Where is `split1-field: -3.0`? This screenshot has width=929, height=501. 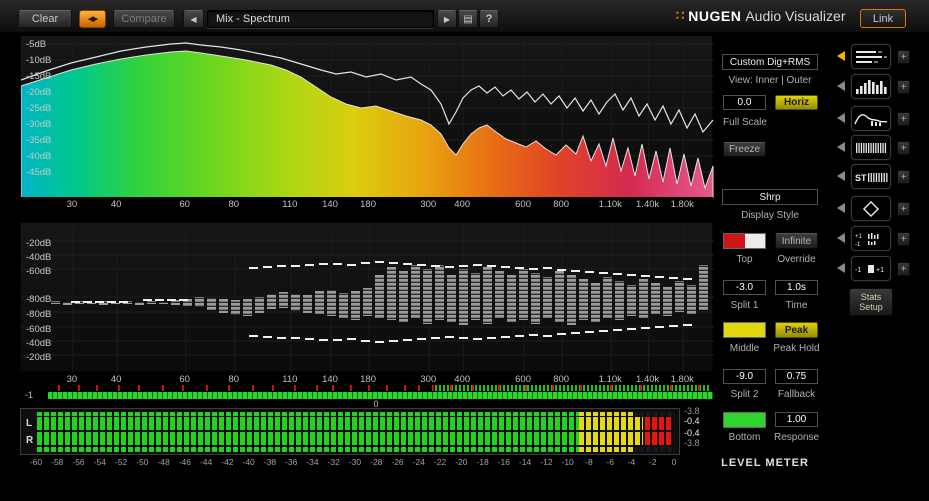
split1-field: -3.0 is located at coordinates (744, 287).